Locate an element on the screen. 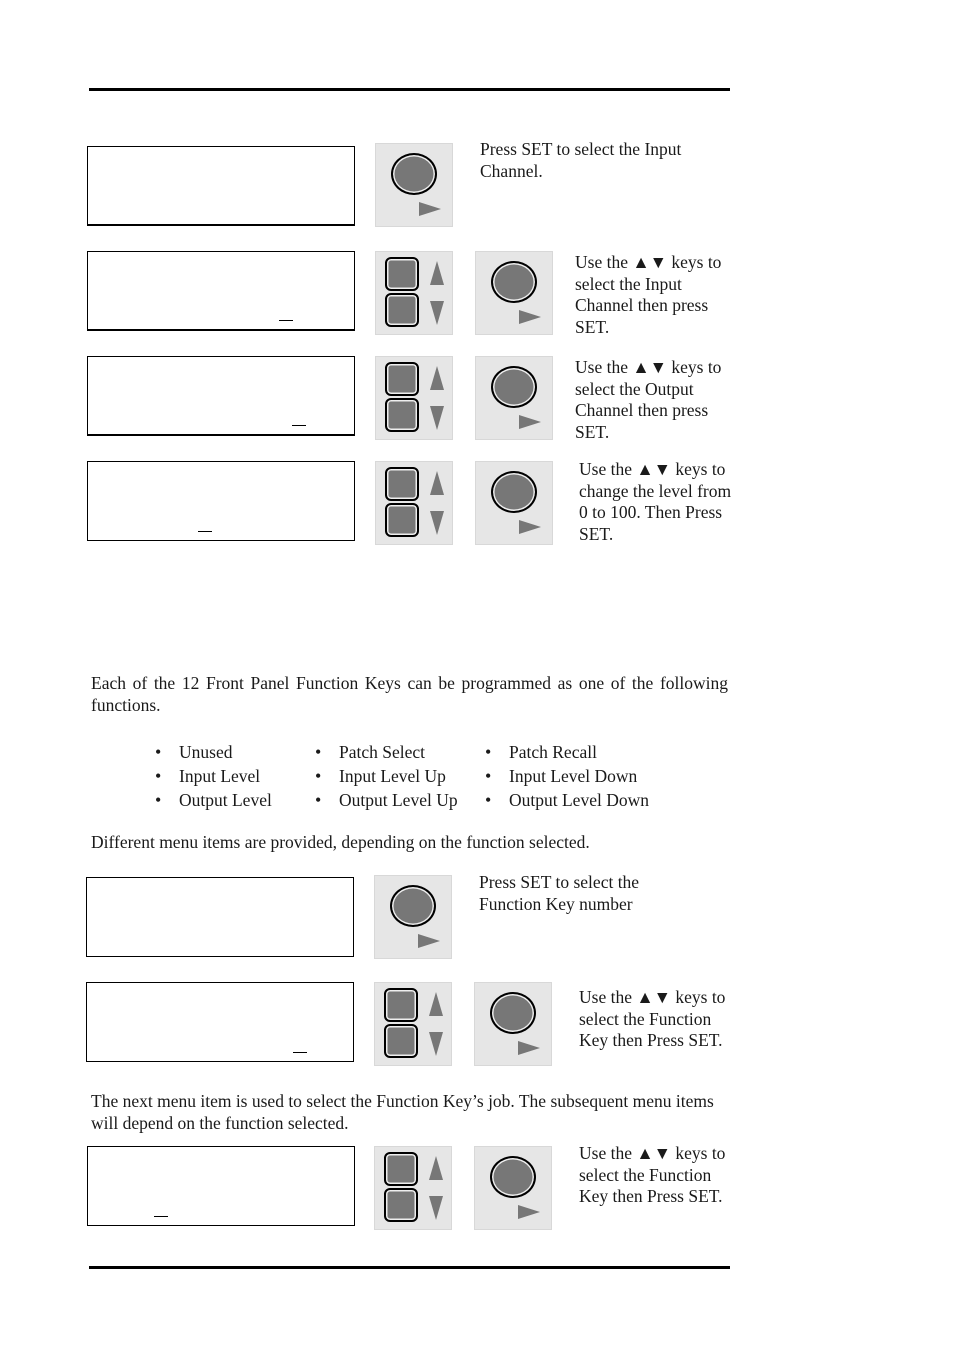 This screenshot has width=954, height=1351. list-item: Unused is located at coordinates (245, 752).